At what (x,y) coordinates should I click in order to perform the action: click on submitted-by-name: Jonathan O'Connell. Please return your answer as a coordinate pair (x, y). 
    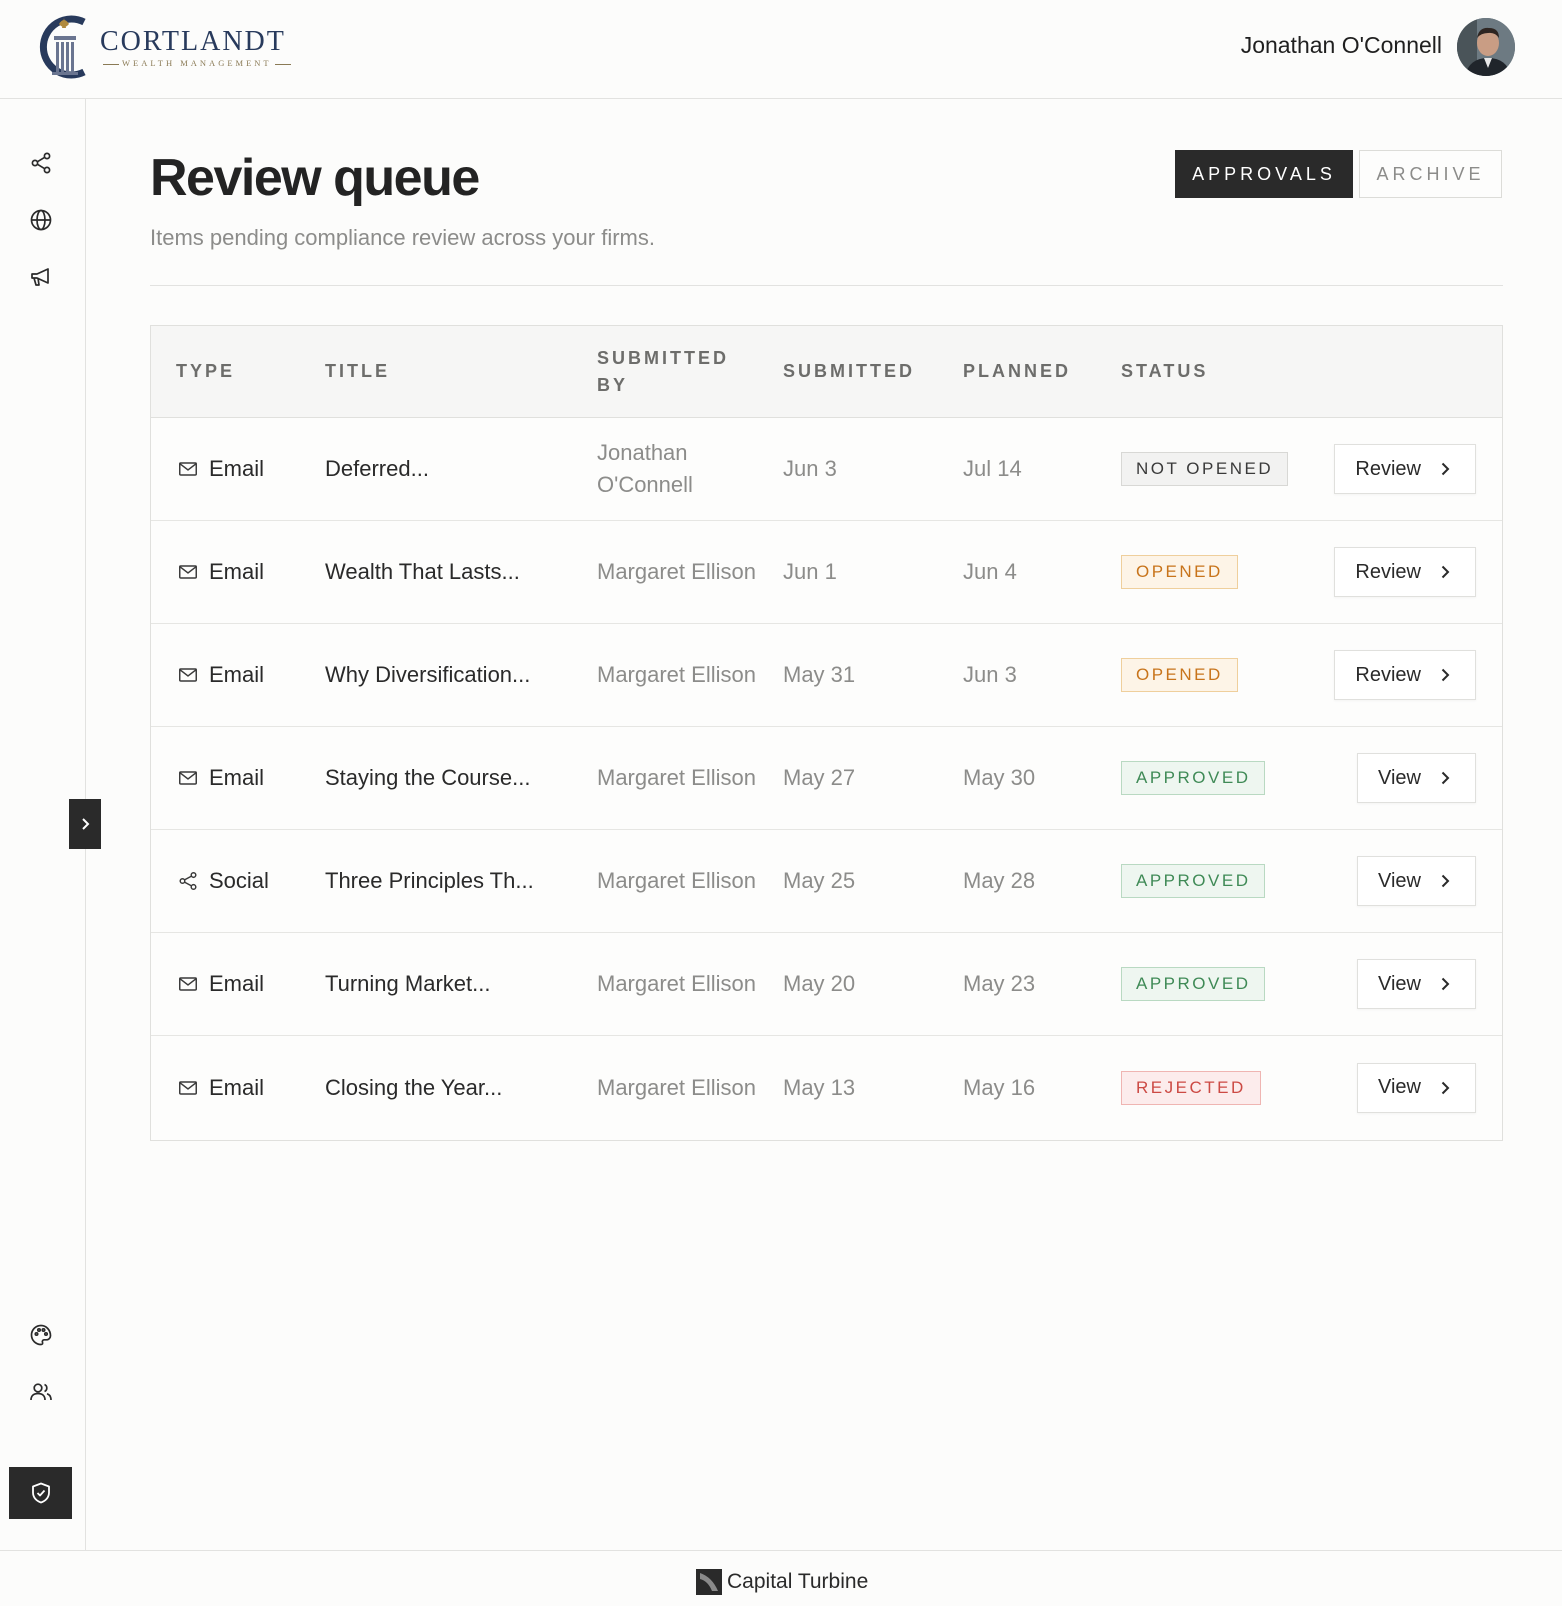
    Looking at the image, I should click on (645, 468).